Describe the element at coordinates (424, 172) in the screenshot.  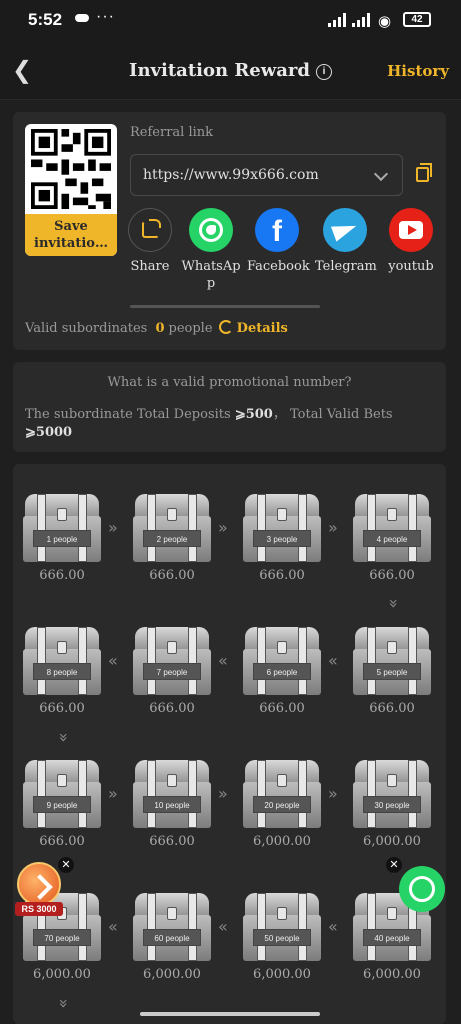
I see `copy-icon` at that location.